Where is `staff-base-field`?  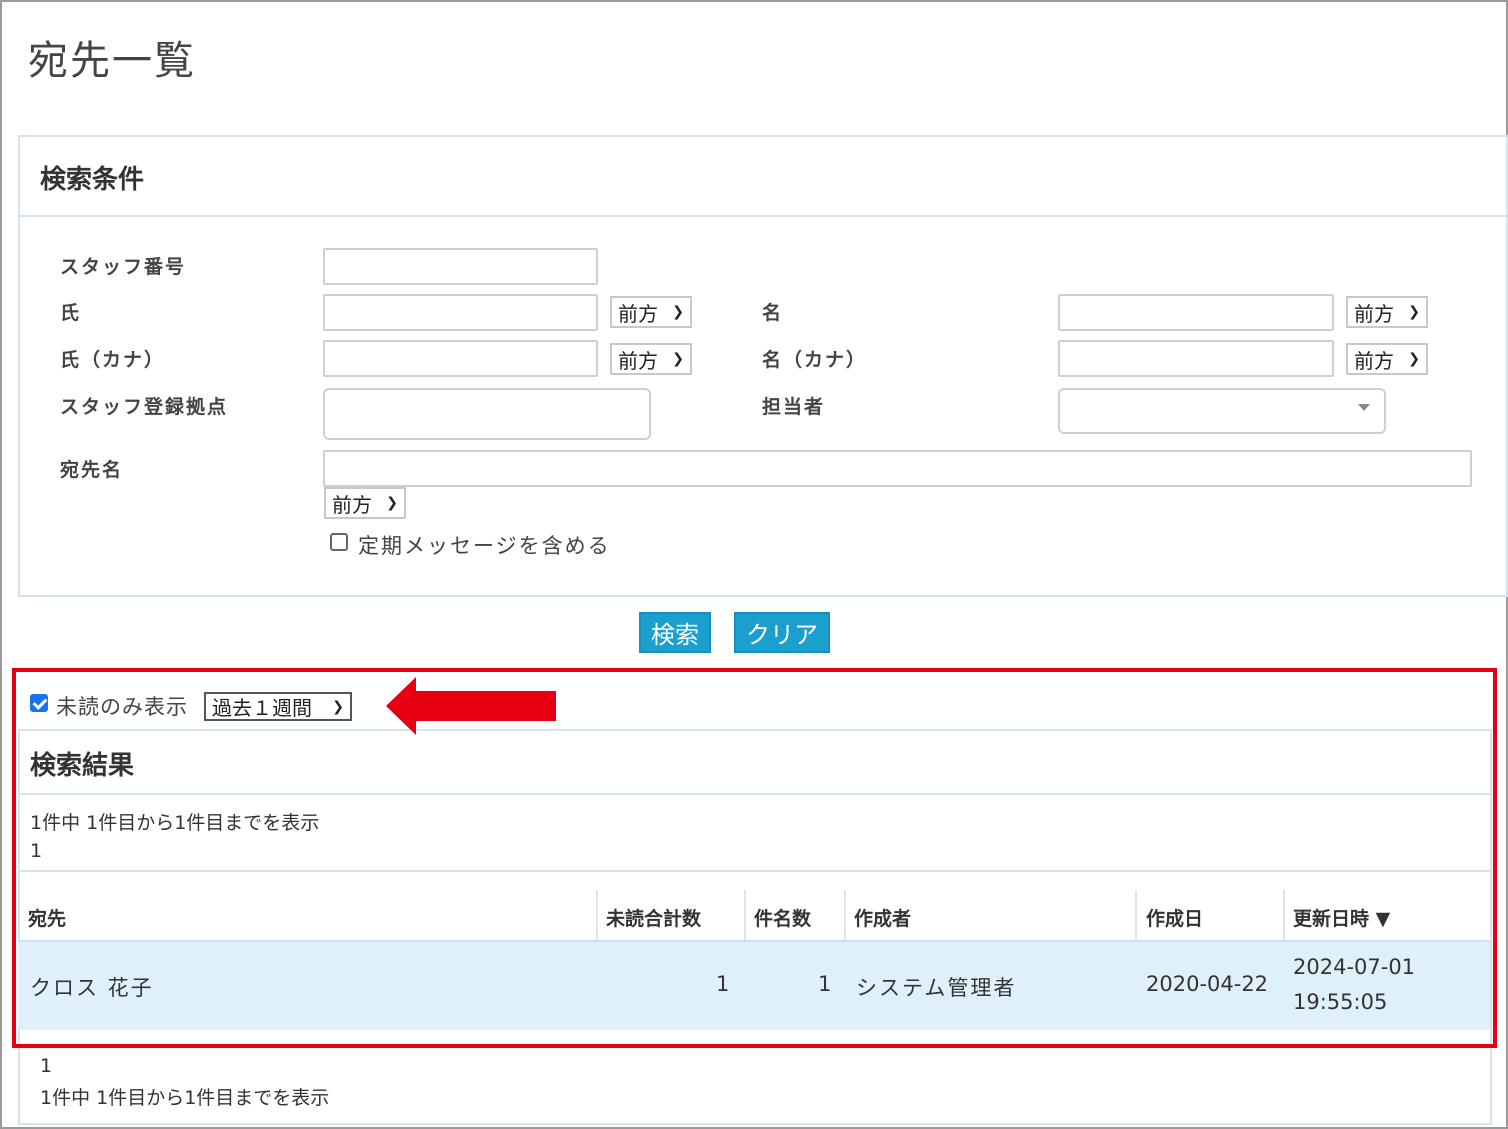
staff-base-field is located at coordinates (487, 414).